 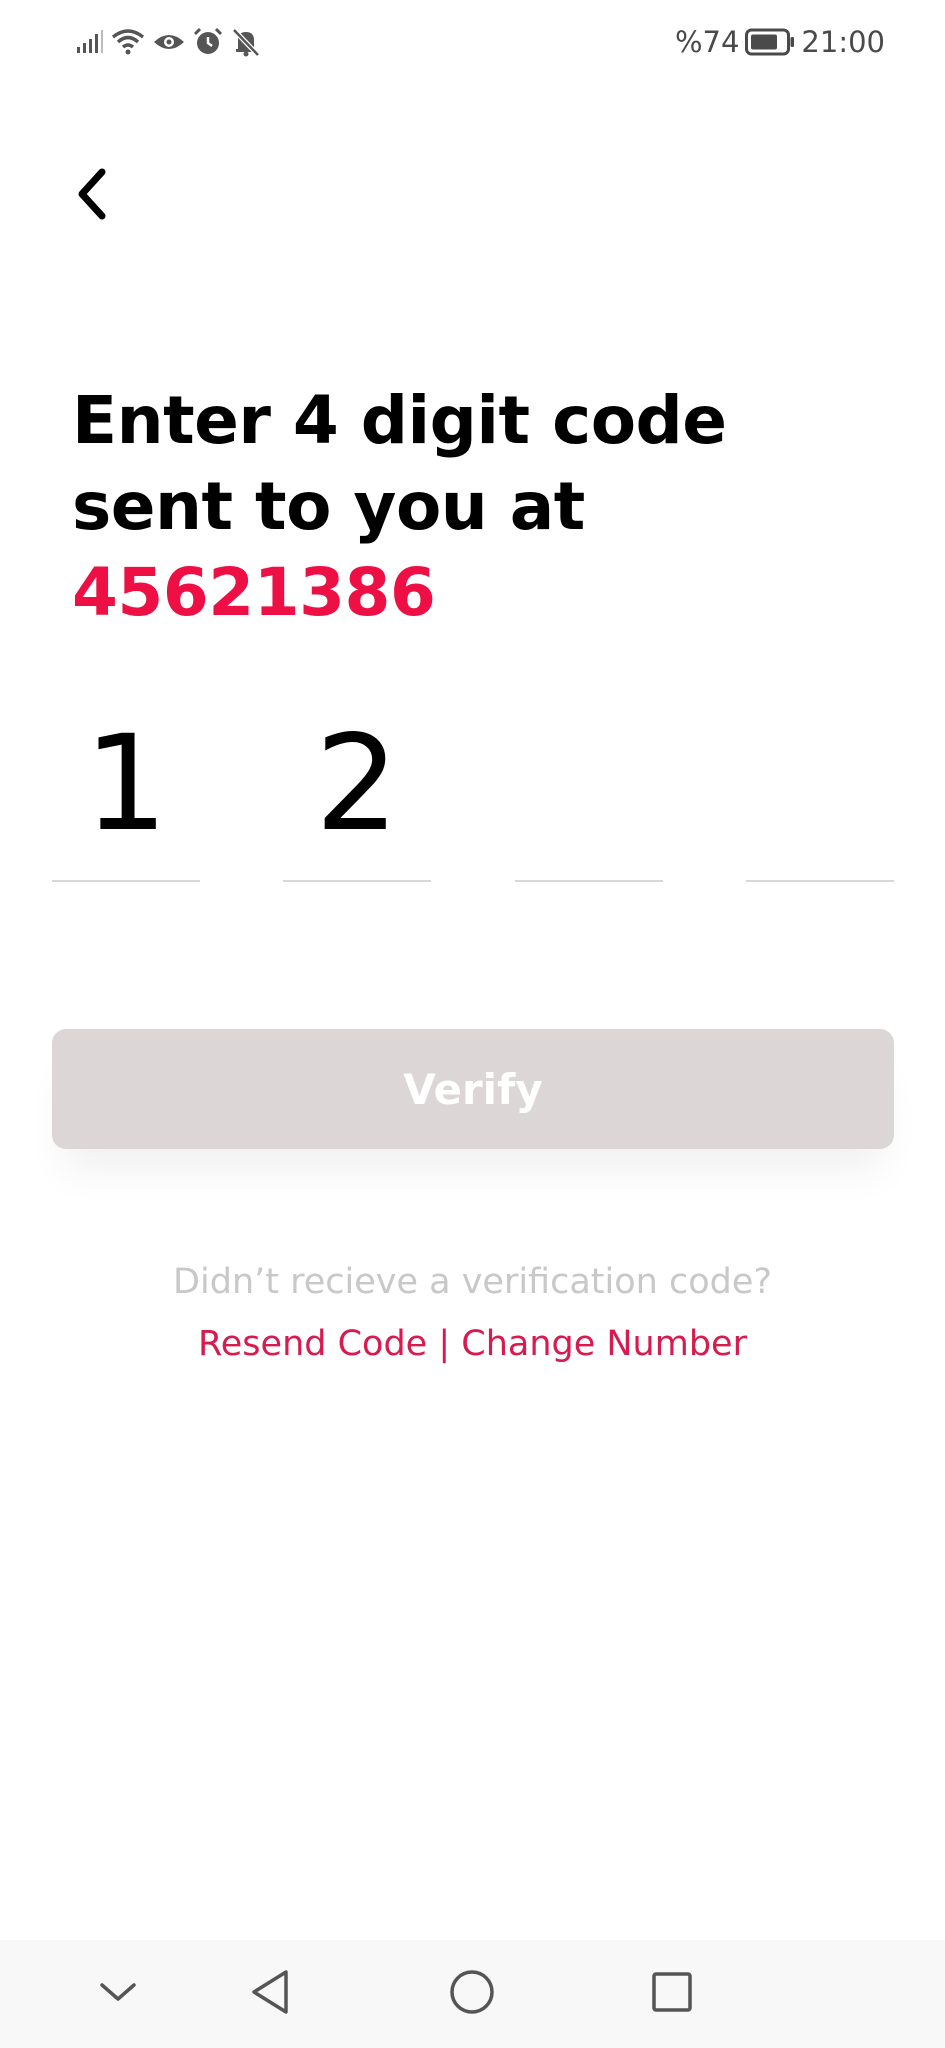 What do you see at coordinates (246, 42) in the screenshot?
I see `mute-icon` at bounding box center [246, 42].